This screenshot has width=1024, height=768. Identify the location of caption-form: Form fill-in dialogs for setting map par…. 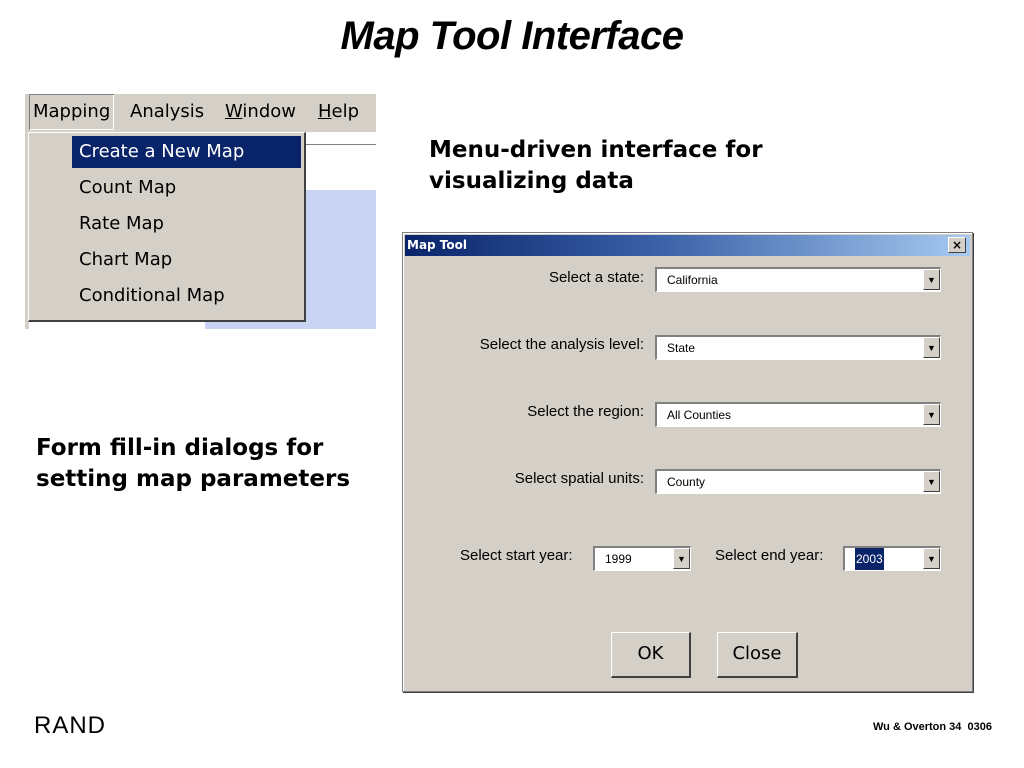
(193, 463).